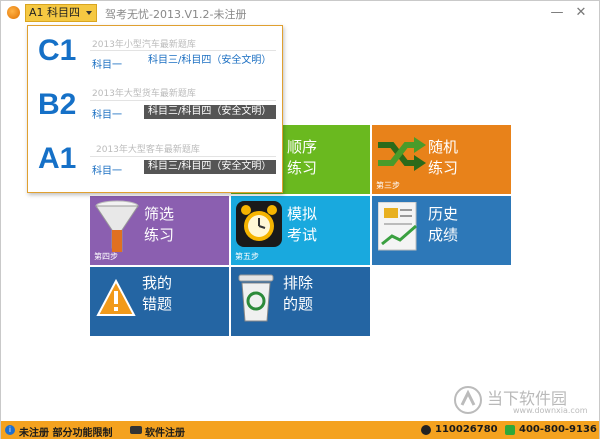 The width and height of the screenshot is (600, 439). What do you see at coordinates (136, 430) in the screenshot?
I see `keyboard-icon` at bounding box center [136, 430].